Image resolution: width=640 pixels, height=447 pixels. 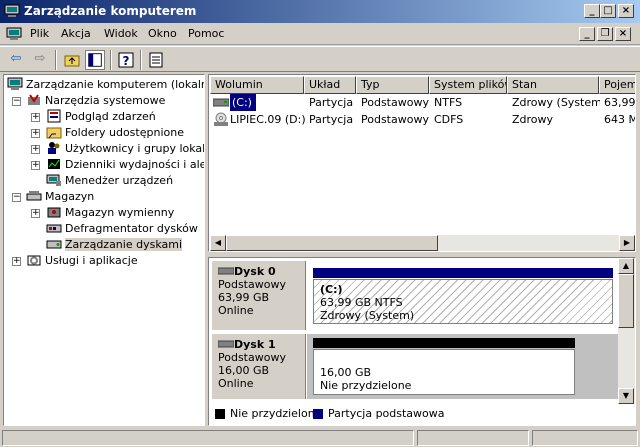 What do you see at coordinates (346, 372) in the screenshot?
I see `unallocated-size: 16,00 GB` at bounding box center [346, 372].